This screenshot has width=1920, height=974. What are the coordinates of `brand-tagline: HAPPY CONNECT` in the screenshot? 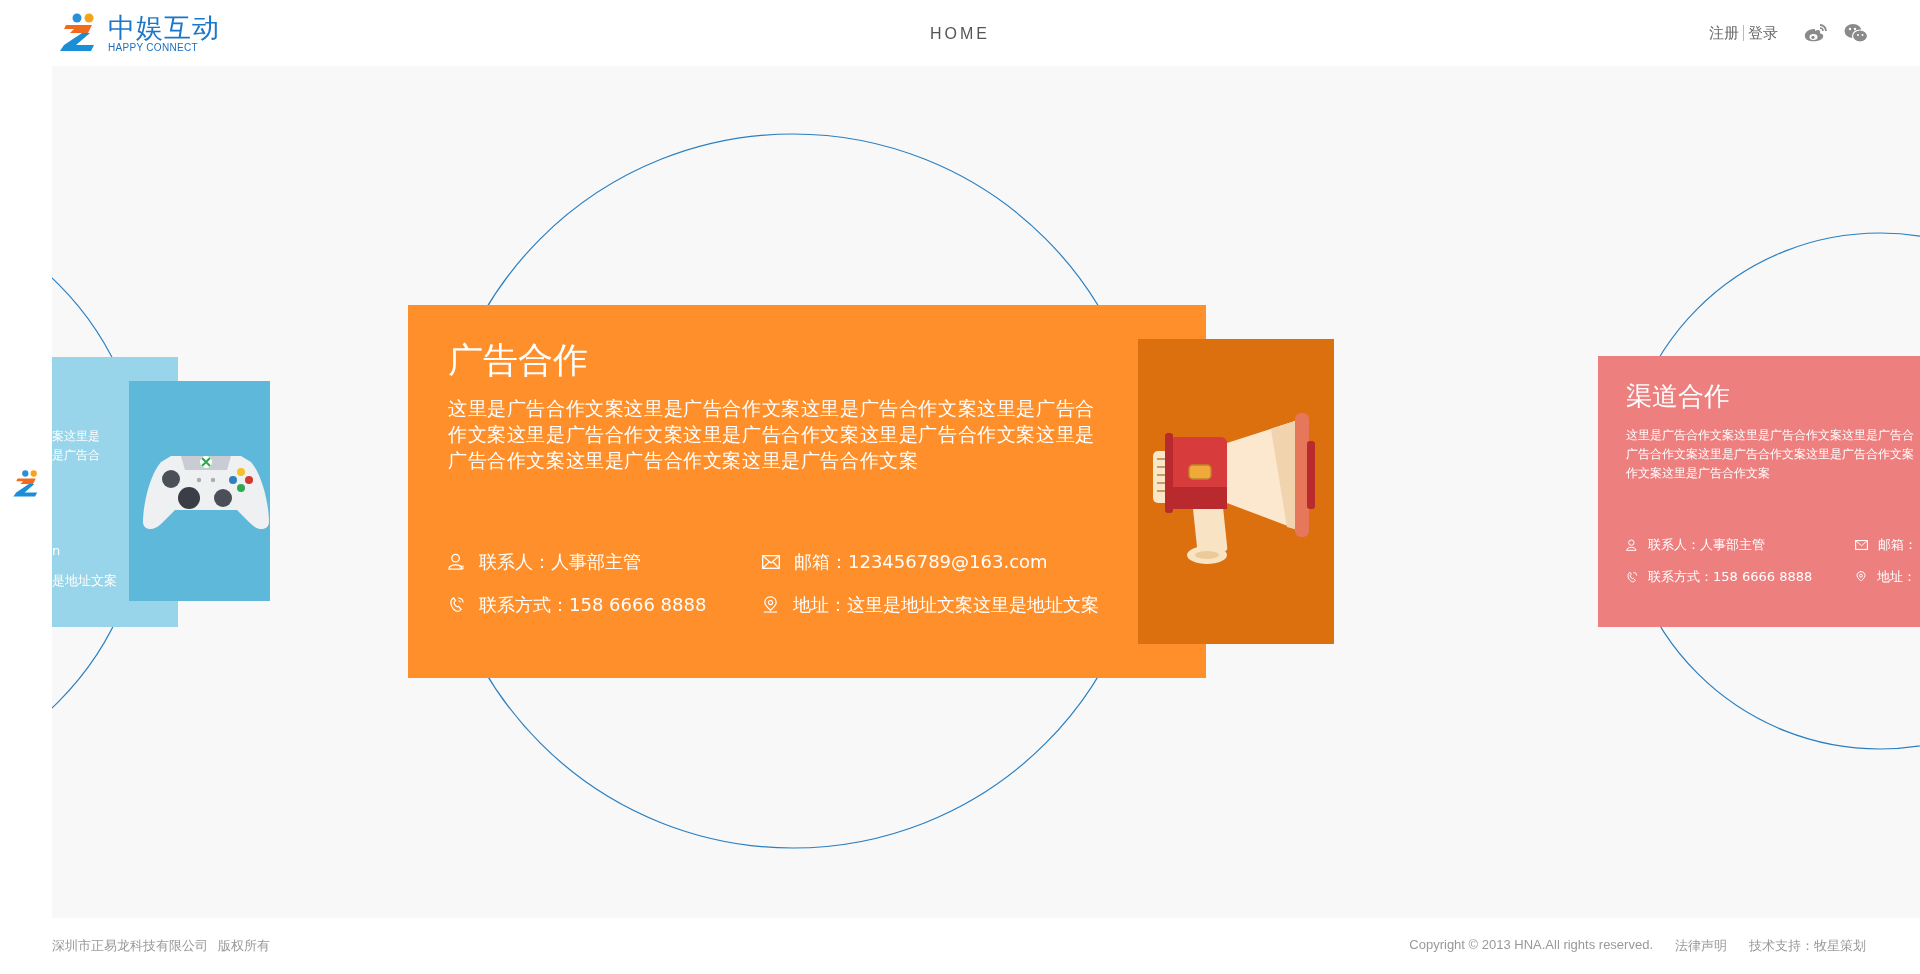 It's located at (153, 47).